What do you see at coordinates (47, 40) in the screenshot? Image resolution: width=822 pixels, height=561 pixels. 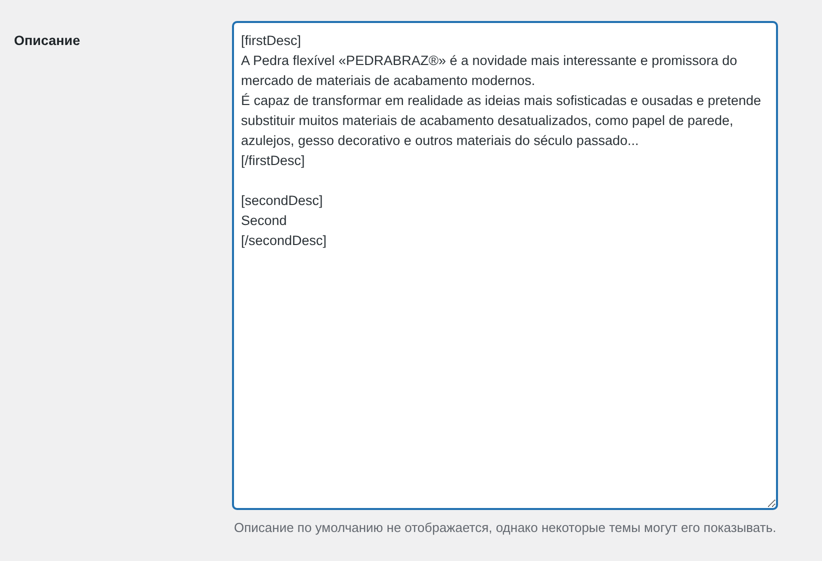 I see `field-label: Описание` at bounding box center [47, 40].